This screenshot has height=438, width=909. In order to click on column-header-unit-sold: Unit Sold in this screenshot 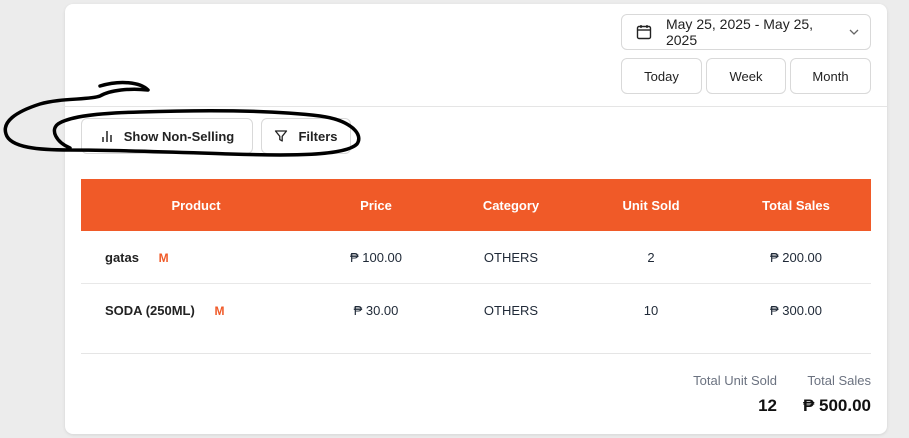, I will do `click(651, 205)`.